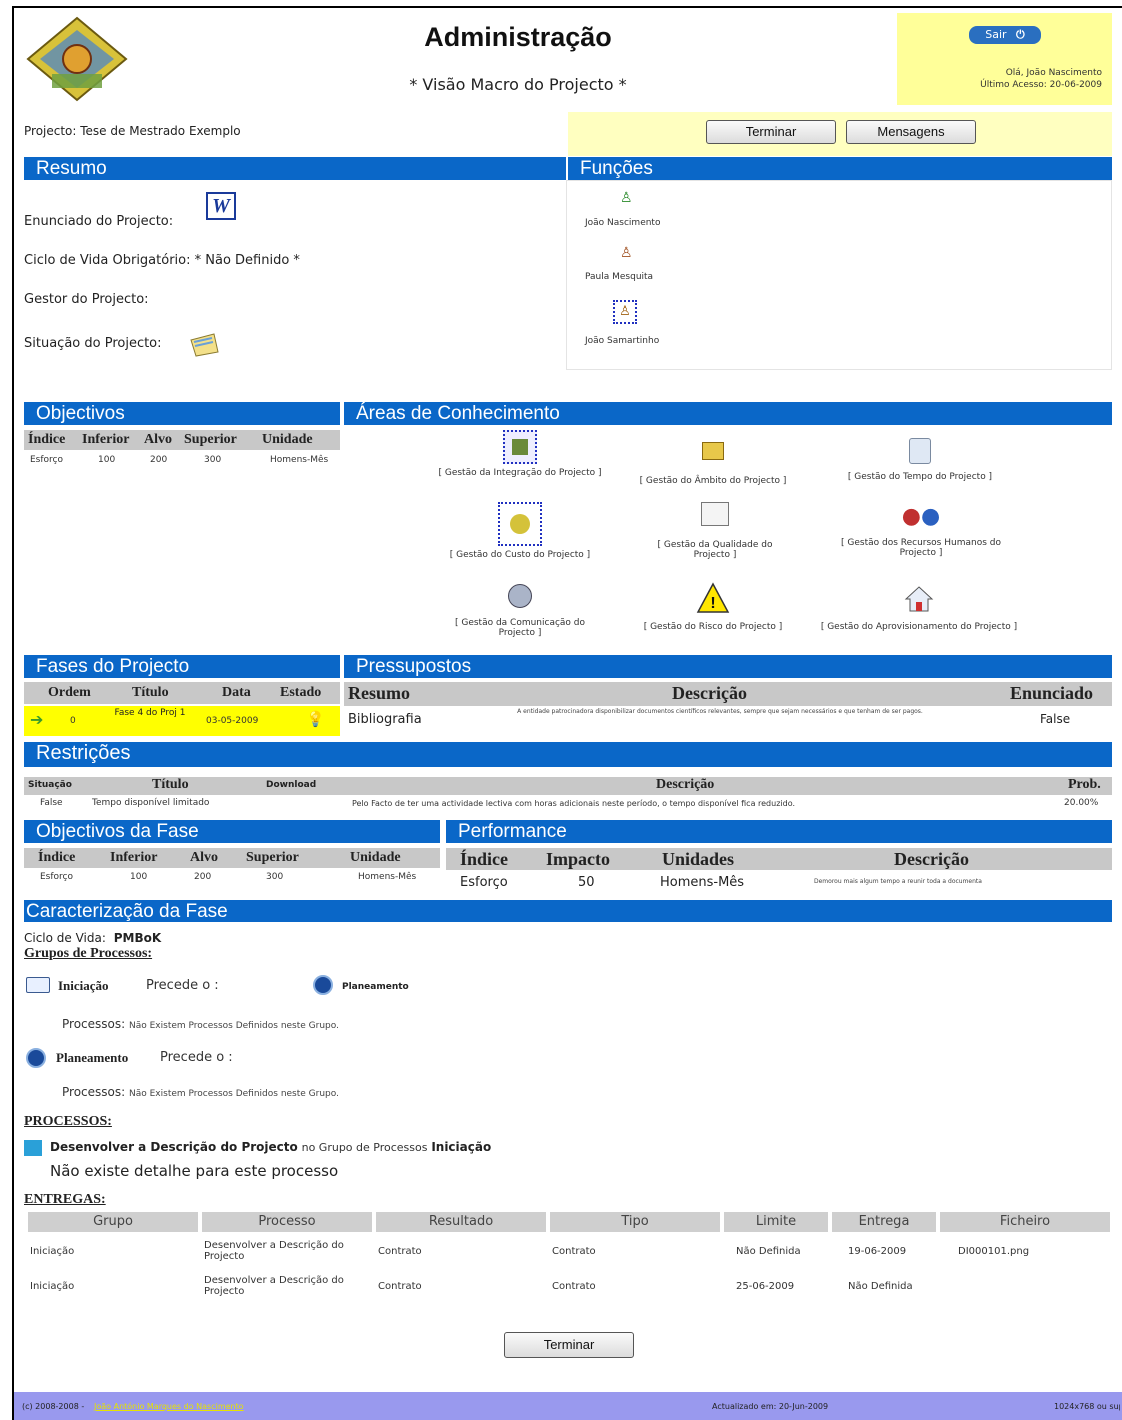 The image size is (1122, 1420). I want to click on area-qualidade: [ Gestão da Qualidade do Projecto ], so click(715, 530).